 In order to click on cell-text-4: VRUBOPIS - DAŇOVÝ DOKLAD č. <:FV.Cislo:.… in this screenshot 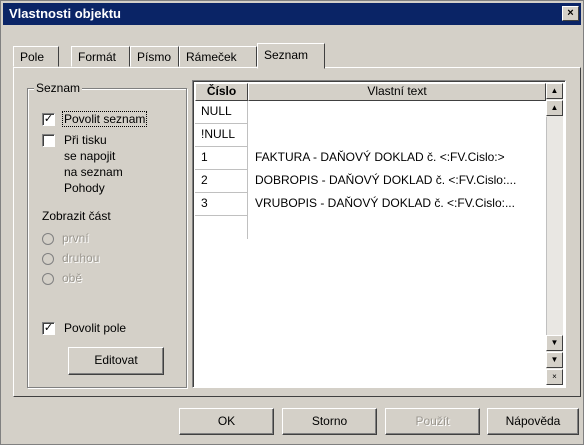, I will do `click(400, 204)`.